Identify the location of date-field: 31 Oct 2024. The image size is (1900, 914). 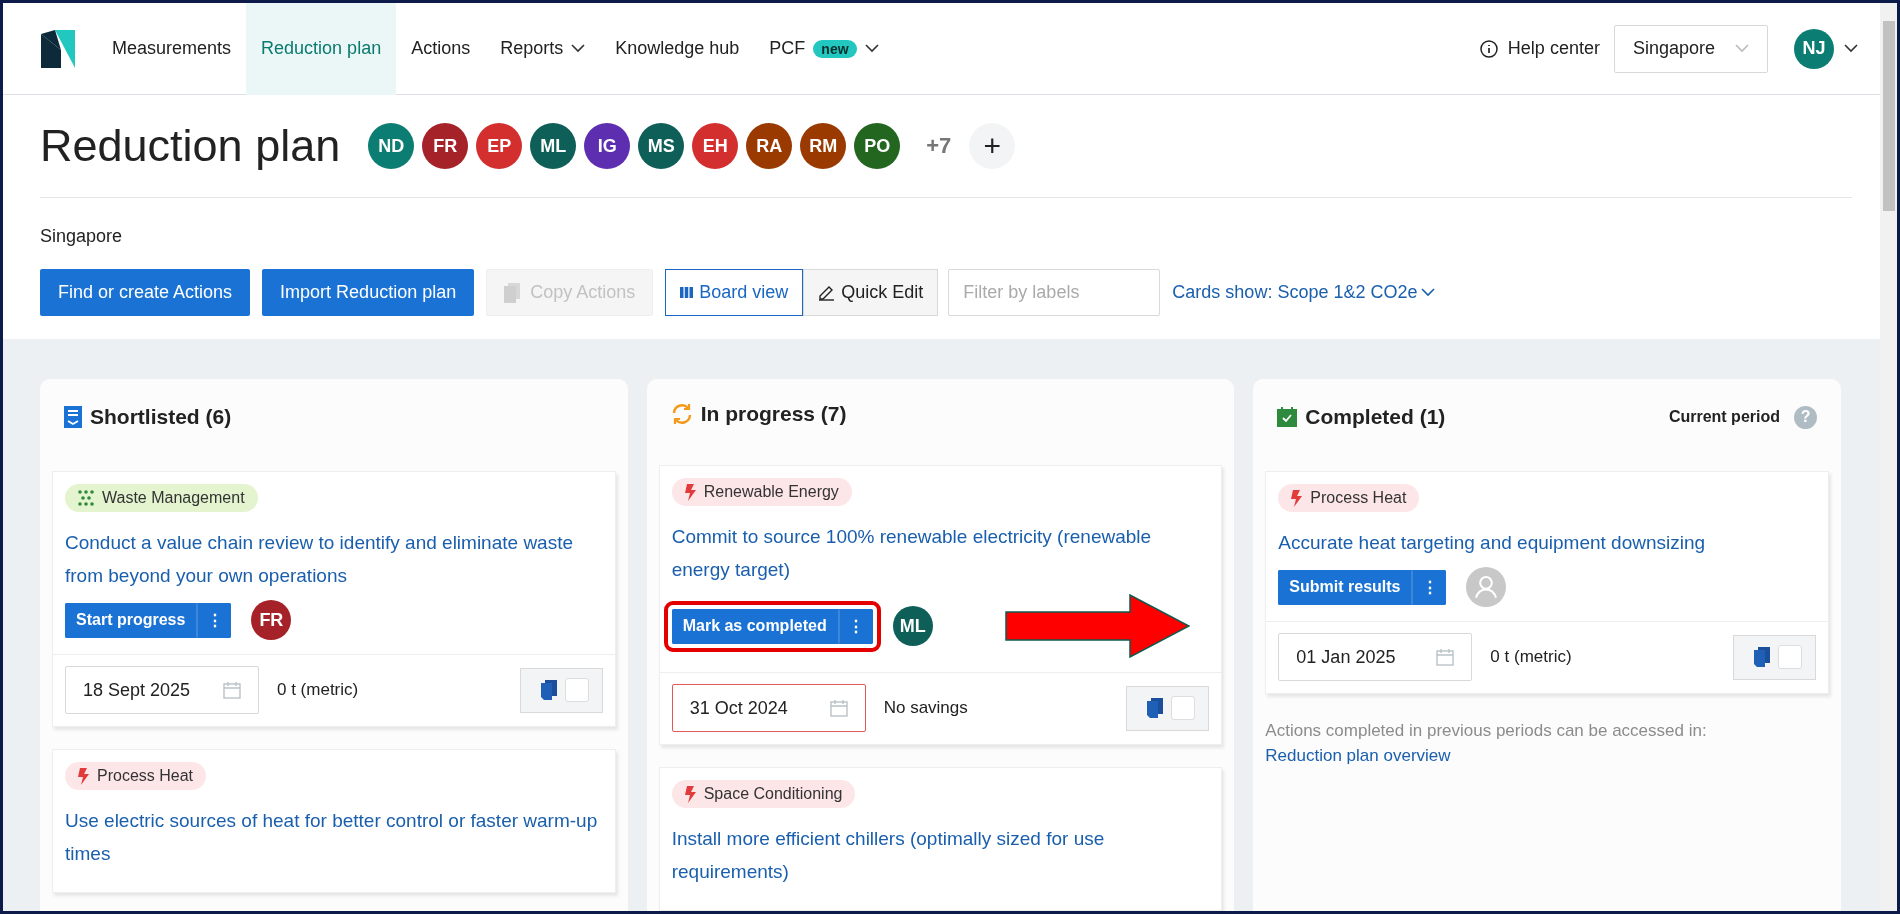
(768, 708).